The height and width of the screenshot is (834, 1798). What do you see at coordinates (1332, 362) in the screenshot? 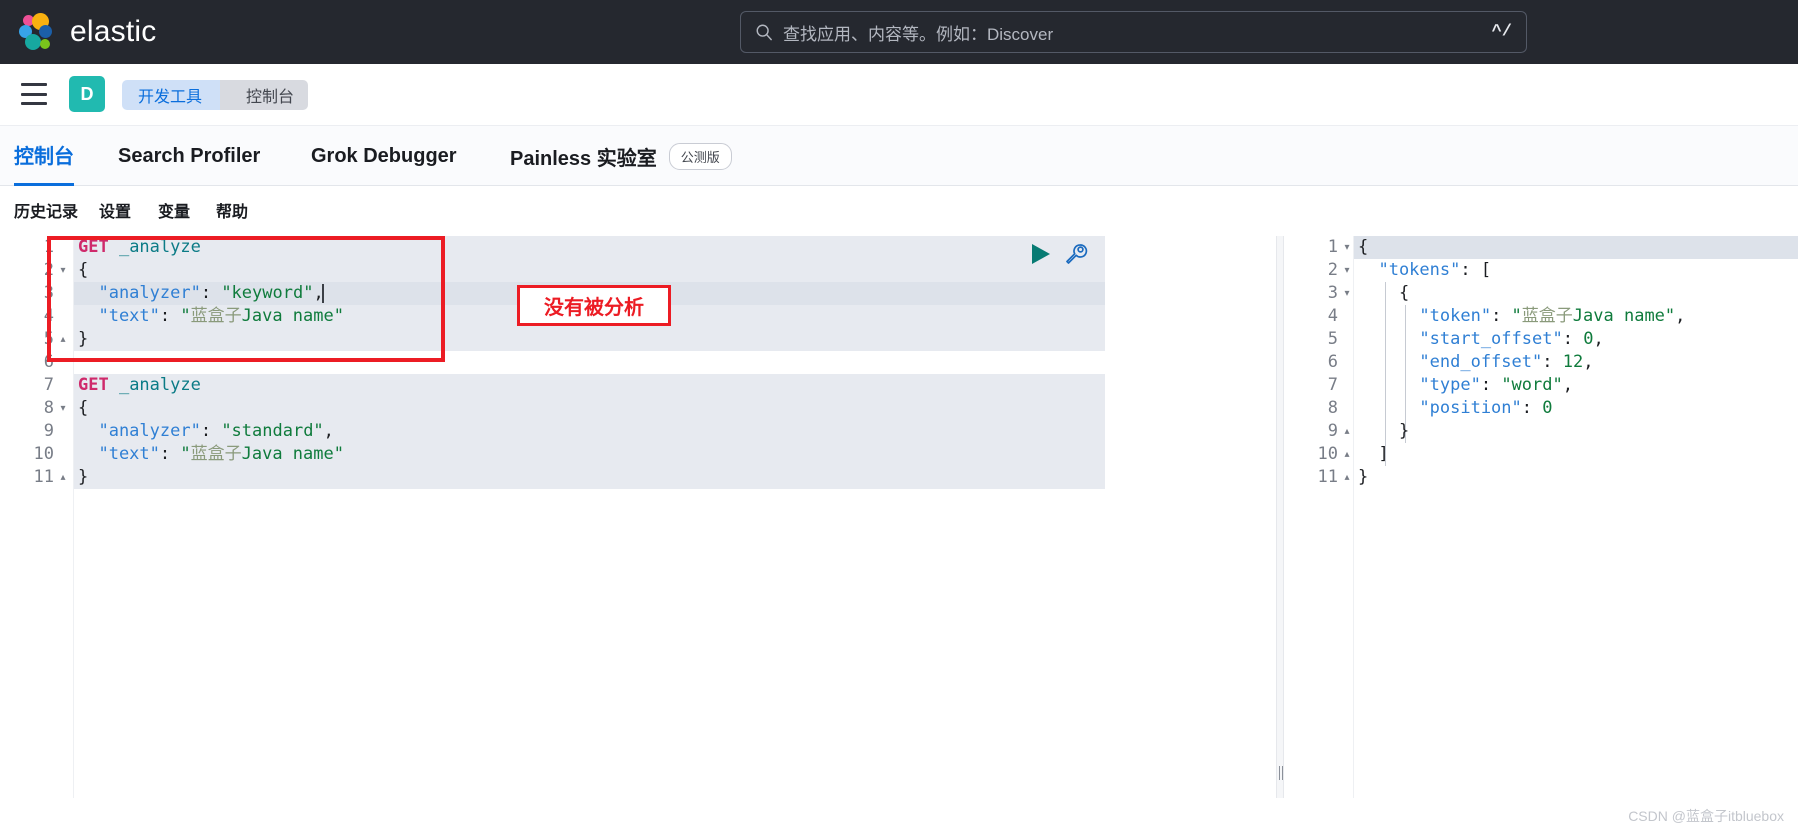
I see `response-line-number: 6` at bounding box center [1332, 362].